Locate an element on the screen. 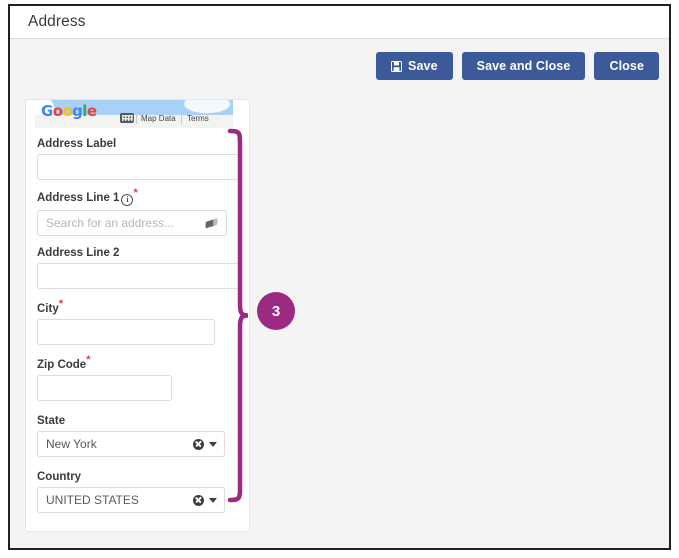 The height and width of the screenshot is (558, 679). map-data-link: Map Data is located at coordinates (158, 118).